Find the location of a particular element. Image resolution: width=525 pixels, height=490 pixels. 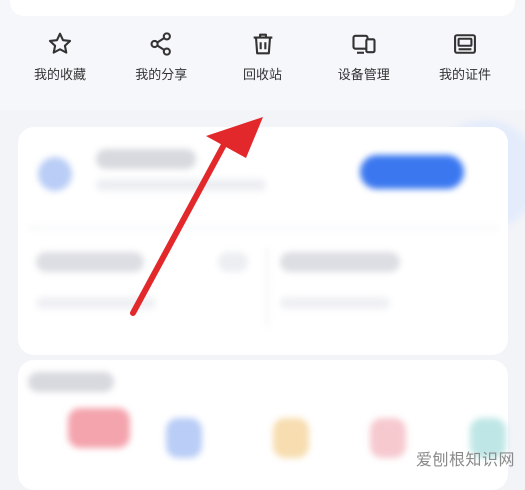

blurred-section-title is located at coordinates (71, 382).